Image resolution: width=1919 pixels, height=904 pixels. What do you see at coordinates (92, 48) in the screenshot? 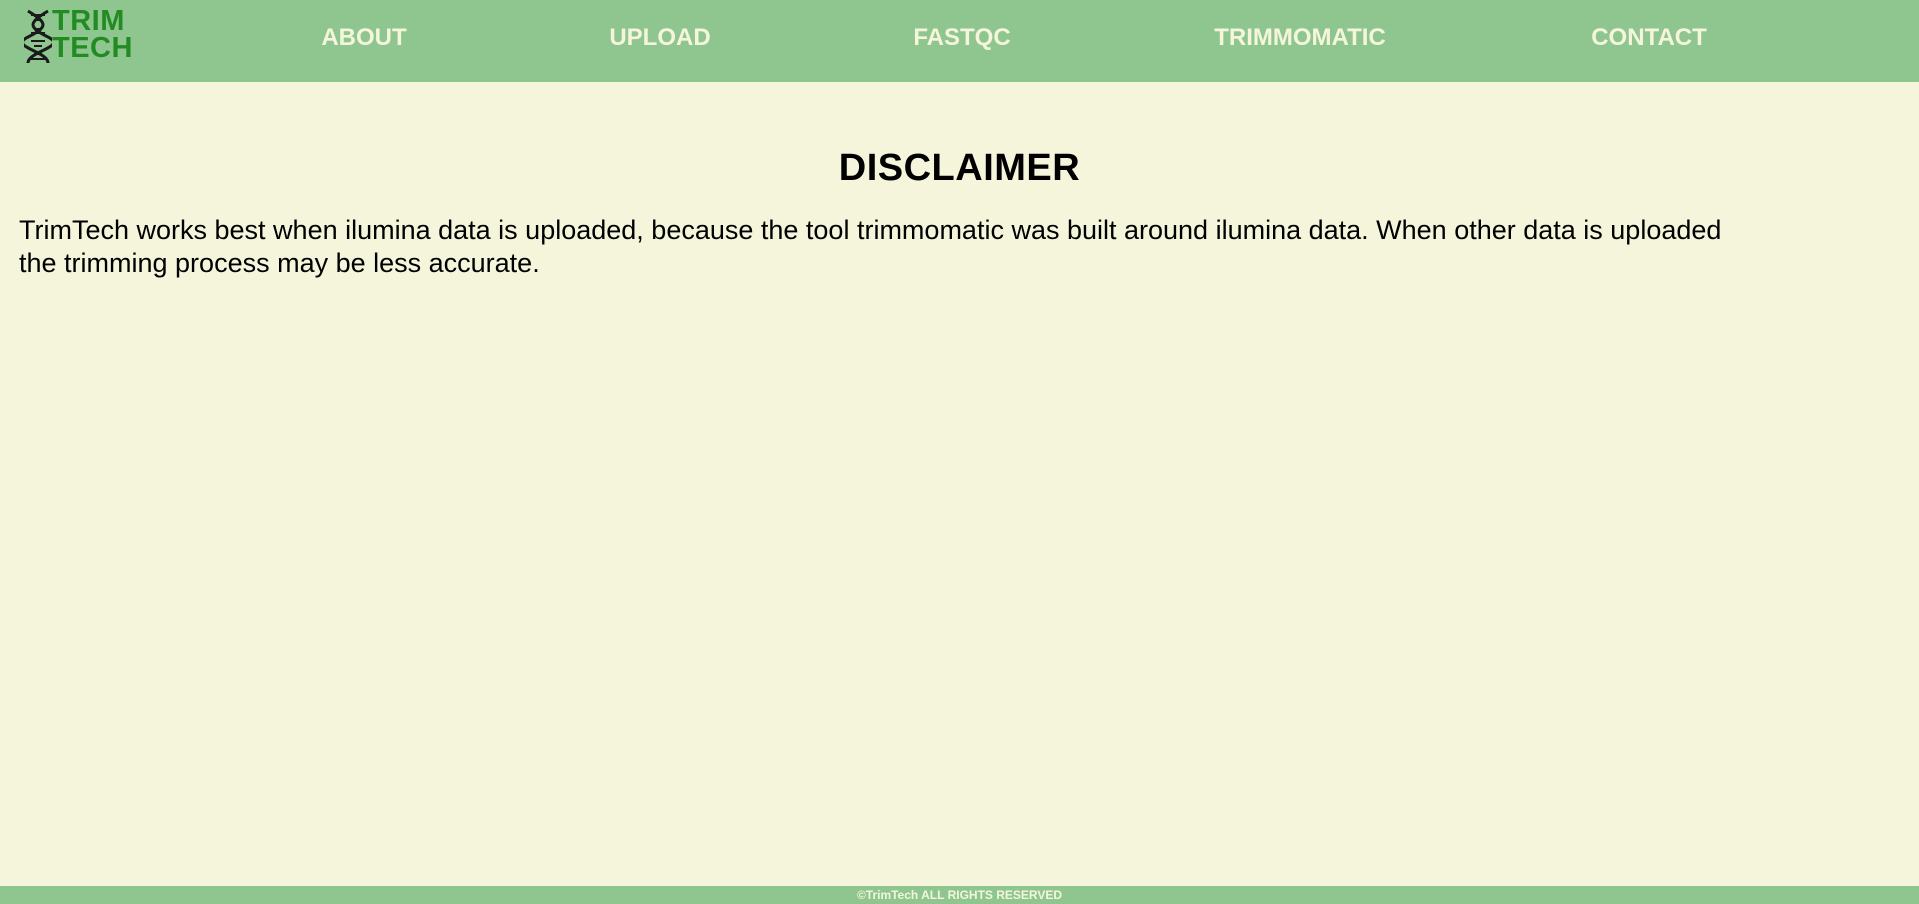
I see `logo-line-2: TECH` at bounding box center [92, 48].